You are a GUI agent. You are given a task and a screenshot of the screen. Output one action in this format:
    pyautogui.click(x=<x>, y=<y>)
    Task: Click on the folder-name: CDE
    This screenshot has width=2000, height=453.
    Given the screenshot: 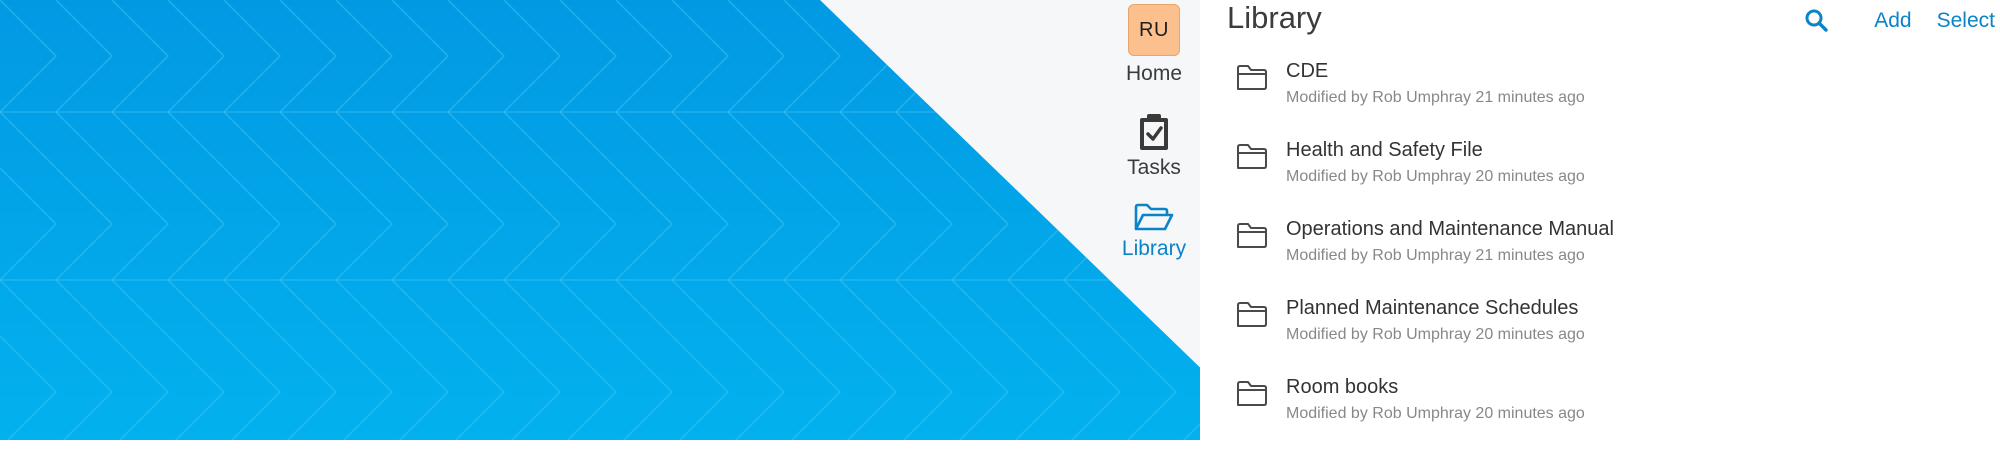 What is the action you would take?
    pyautogui.click(x=1307, y=71)
    